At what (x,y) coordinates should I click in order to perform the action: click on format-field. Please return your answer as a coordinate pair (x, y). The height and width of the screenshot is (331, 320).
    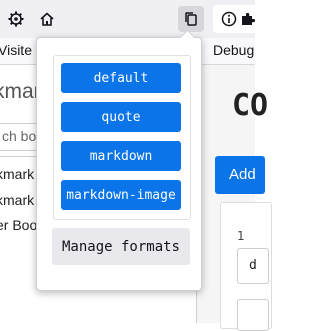
    Looking at the image, I should click on (253, 315).